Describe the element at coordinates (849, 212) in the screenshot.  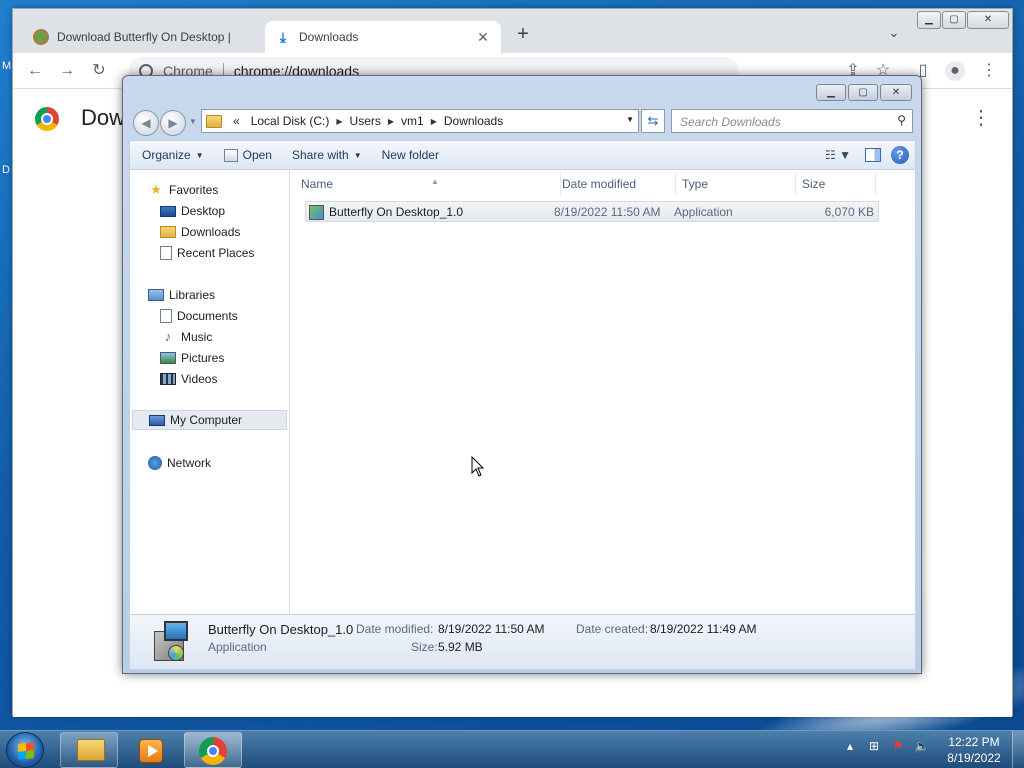
I see `file-size: 6,070 KB` at that location.